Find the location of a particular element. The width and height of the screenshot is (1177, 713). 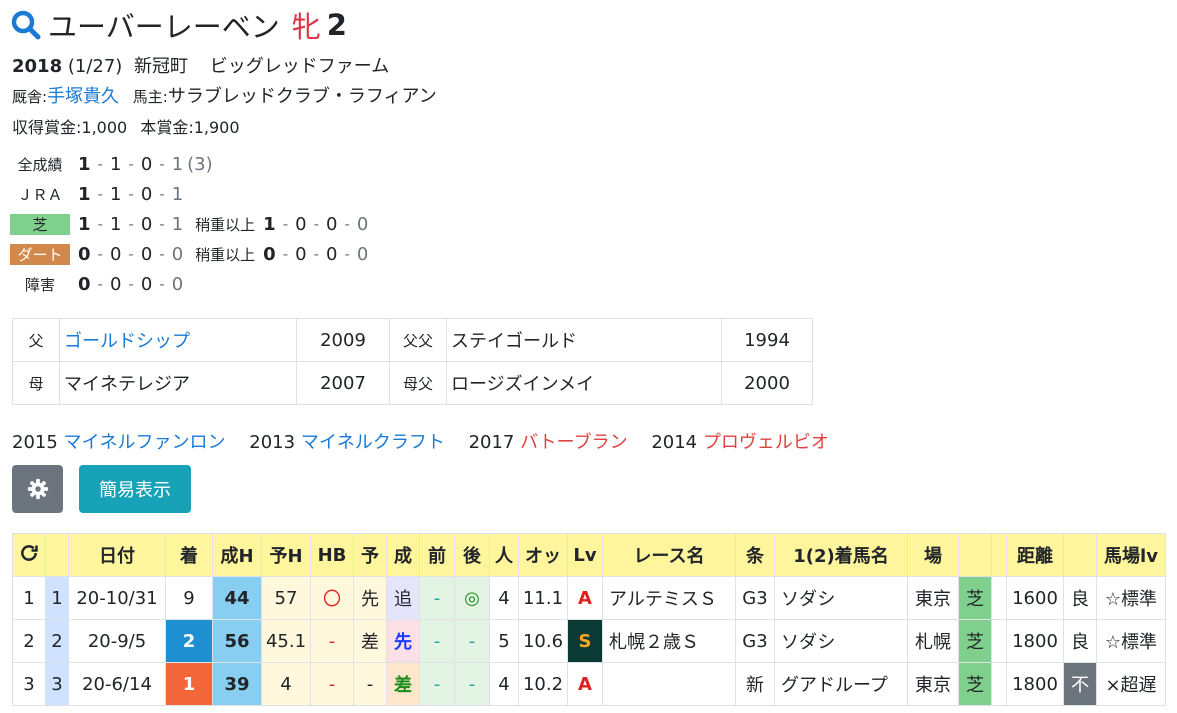

header-dist: 距離 is located at coordinates (1035, 555).